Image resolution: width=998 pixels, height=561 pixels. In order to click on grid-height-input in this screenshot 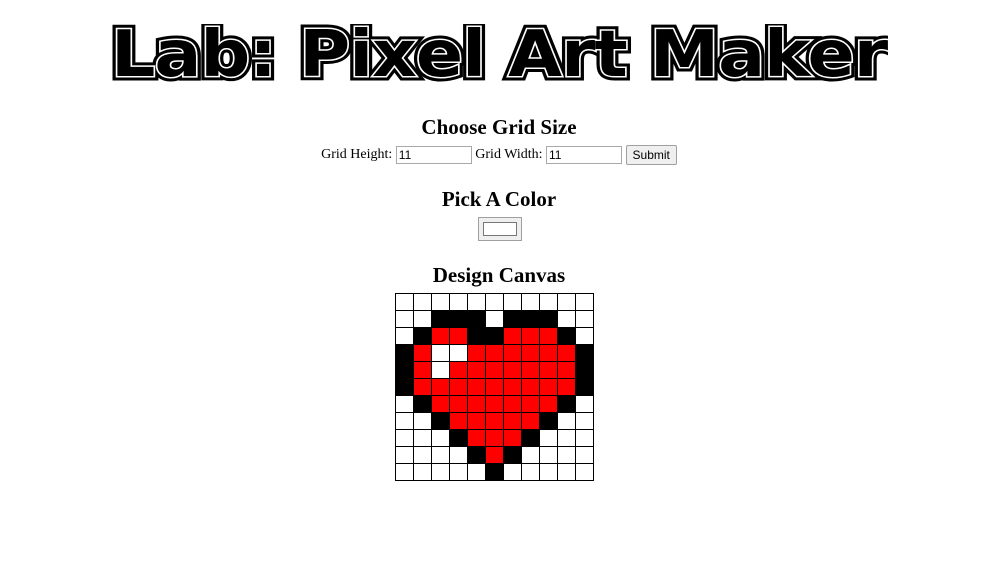, I will do `click(433, 155)`.